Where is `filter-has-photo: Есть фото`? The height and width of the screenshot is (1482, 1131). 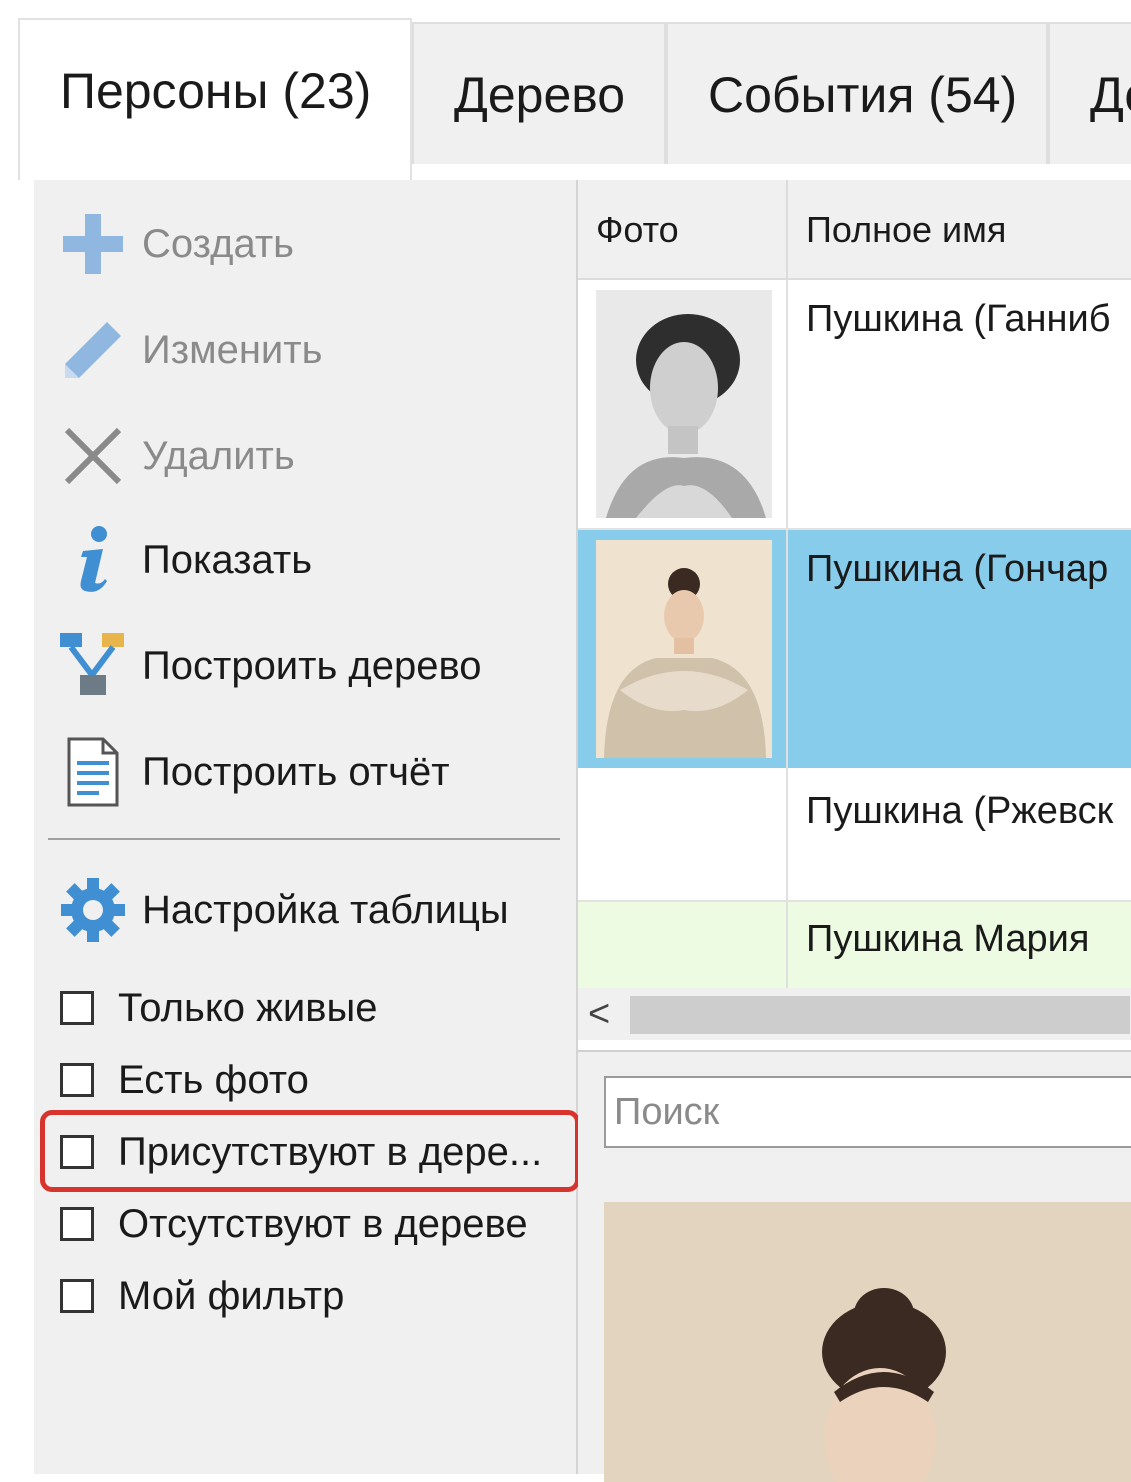 filter-has-photo: Есть фото is located at coordinates (184, 1080).